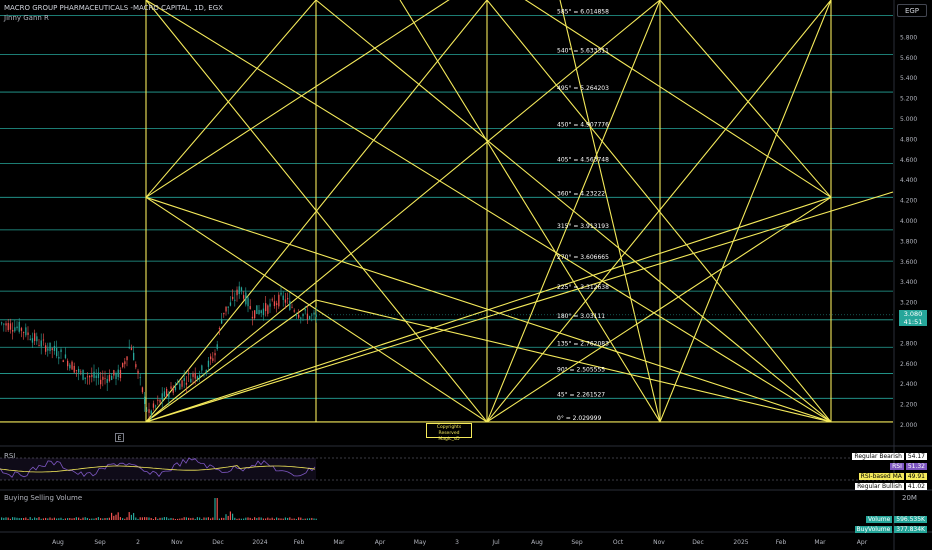 This screenshot has width=932, height=550. What do you see at coordinates (659, 542) in the screenshot?
I see `time-tick-label: Nov` at bounding box center [659, 542].